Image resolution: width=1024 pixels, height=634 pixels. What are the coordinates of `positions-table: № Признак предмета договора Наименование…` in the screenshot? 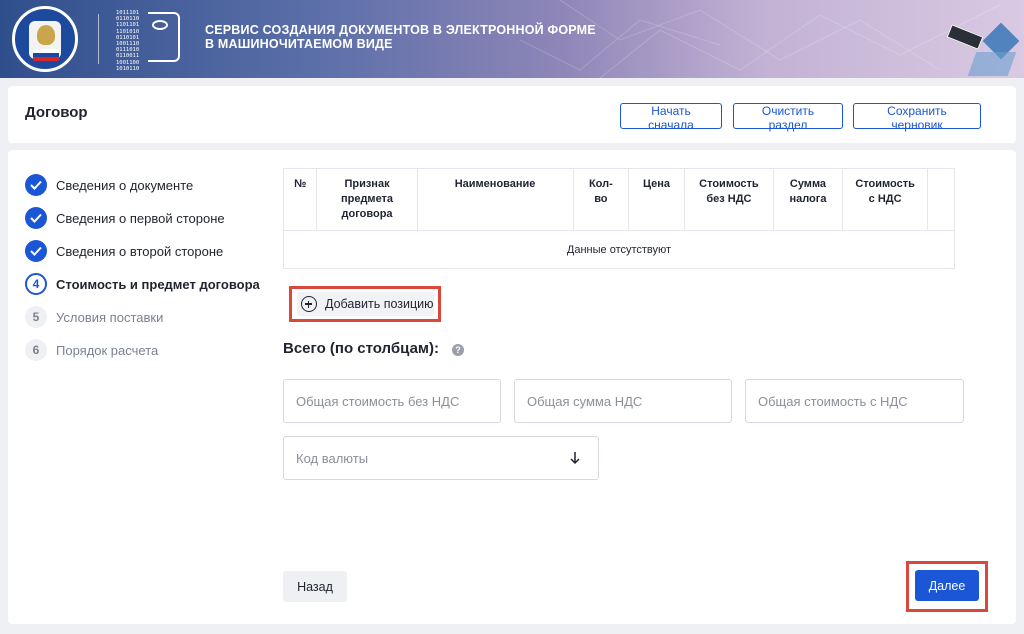 It's located at (618, 218).